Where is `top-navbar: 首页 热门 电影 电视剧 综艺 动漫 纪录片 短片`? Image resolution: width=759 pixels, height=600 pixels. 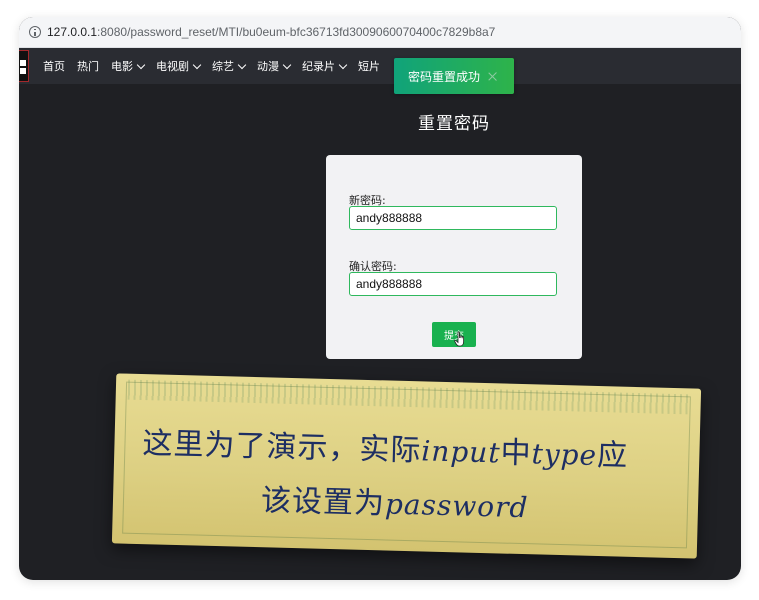 top-navbar: 首页 热门 电影 电视剧 综艺 动漫 纪录片 短片 is located at coordinates (380, 66).